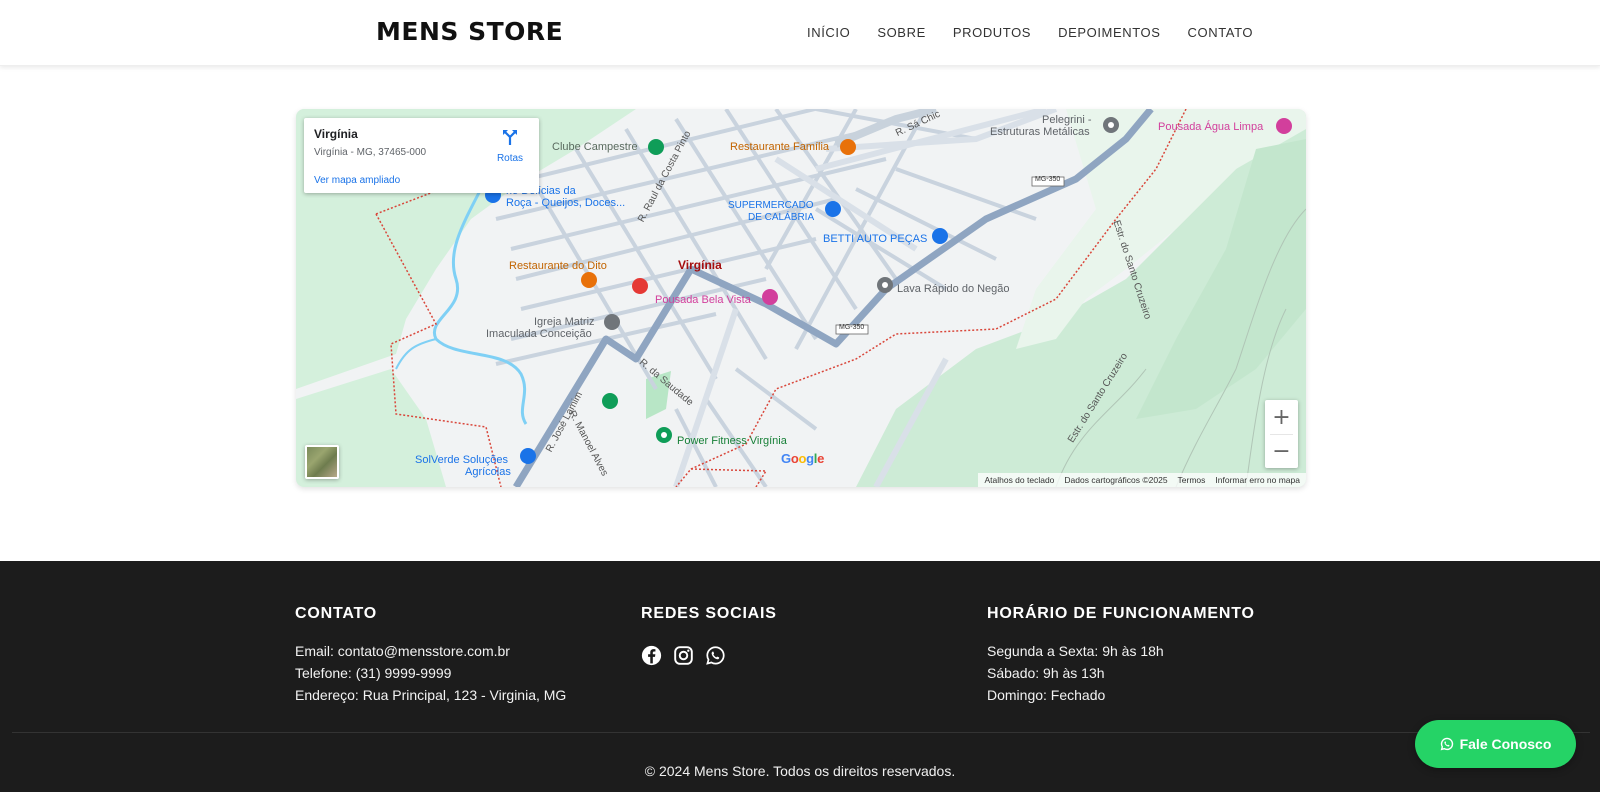 The image size is (1600, 792). Describe the element at coordinates (732, 441) in the screenshot. I see `label-power: Power Fitness Virgínia` at that location.